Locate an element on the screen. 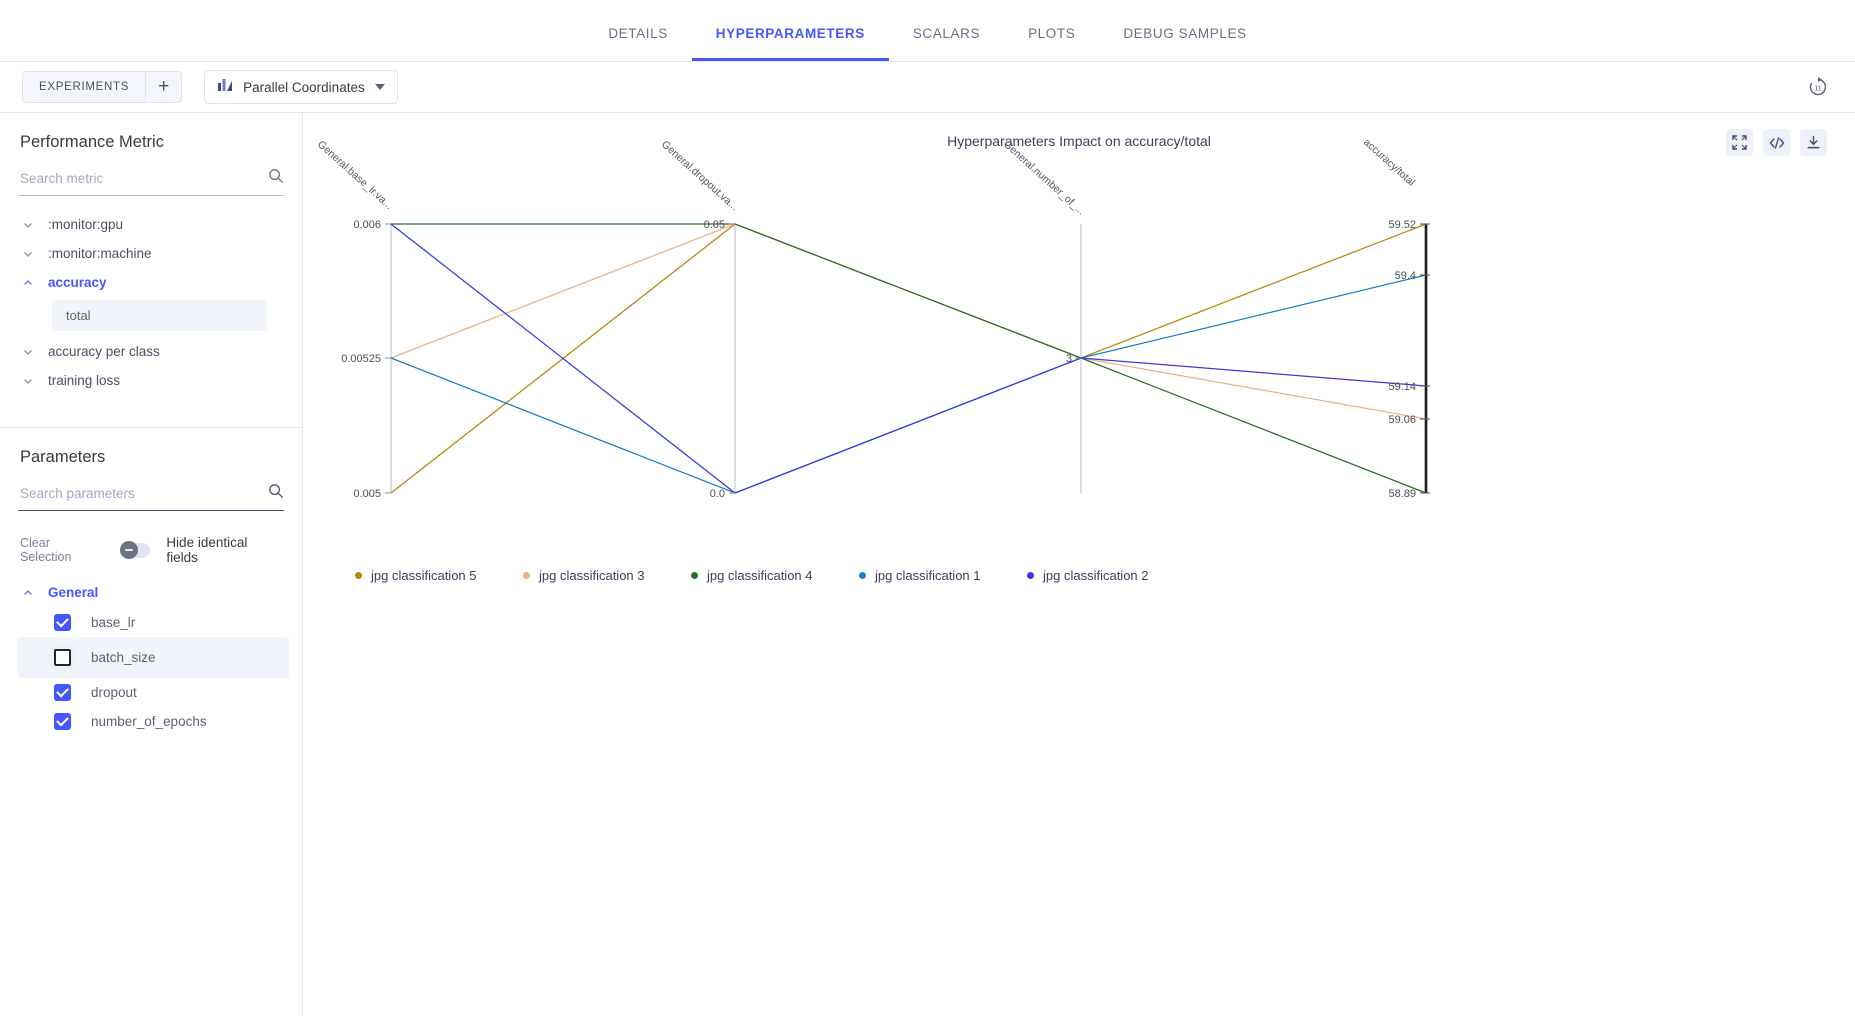  param-label: dropout is located at coordinates (114, 692).